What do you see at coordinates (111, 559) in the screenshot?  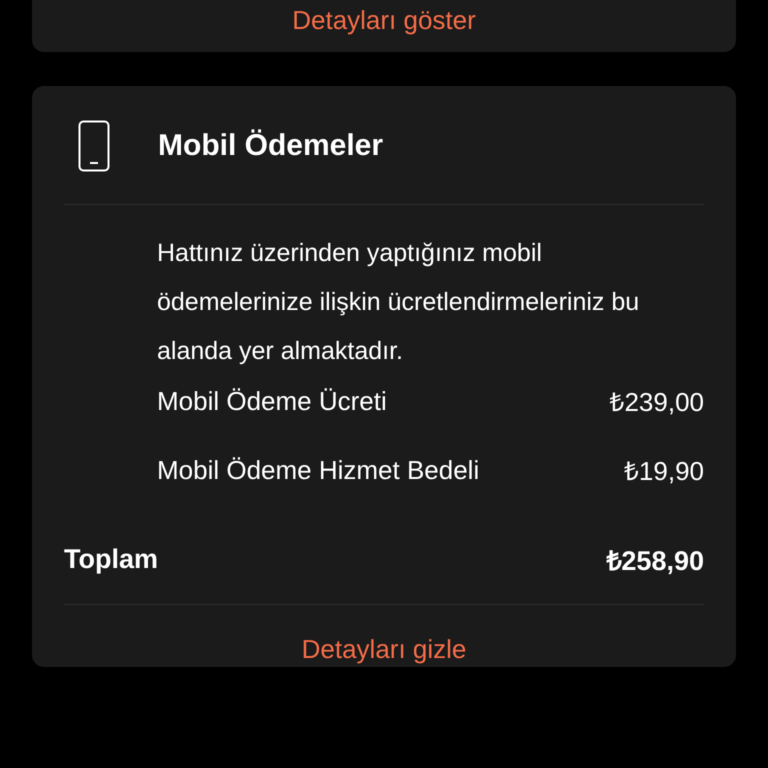 I see `total-label: Toplam` at bounding box center [111, 559].